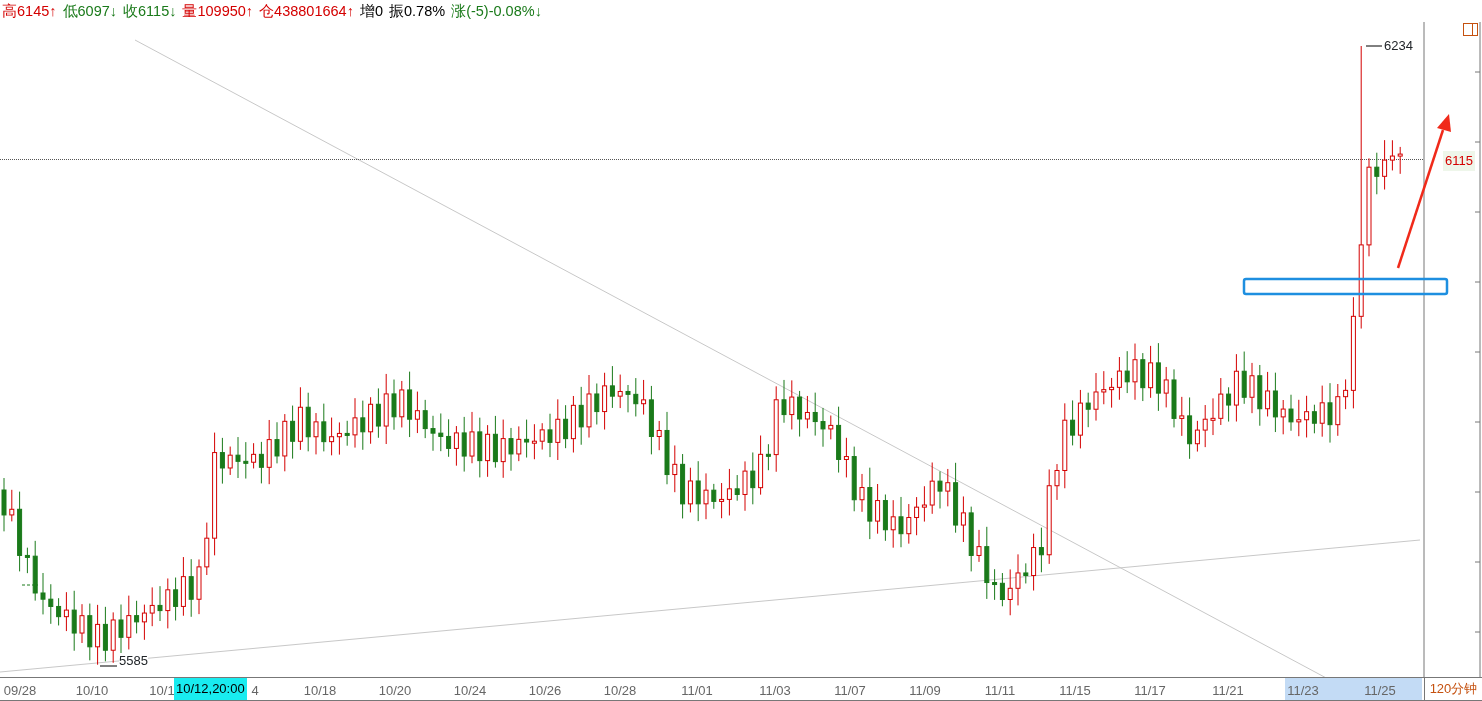 This screenshot has height=701, width=1482. Describe the element at coordinates (775, 691) in the screenshot. I see `axis-date-label: 11/03` at that location.